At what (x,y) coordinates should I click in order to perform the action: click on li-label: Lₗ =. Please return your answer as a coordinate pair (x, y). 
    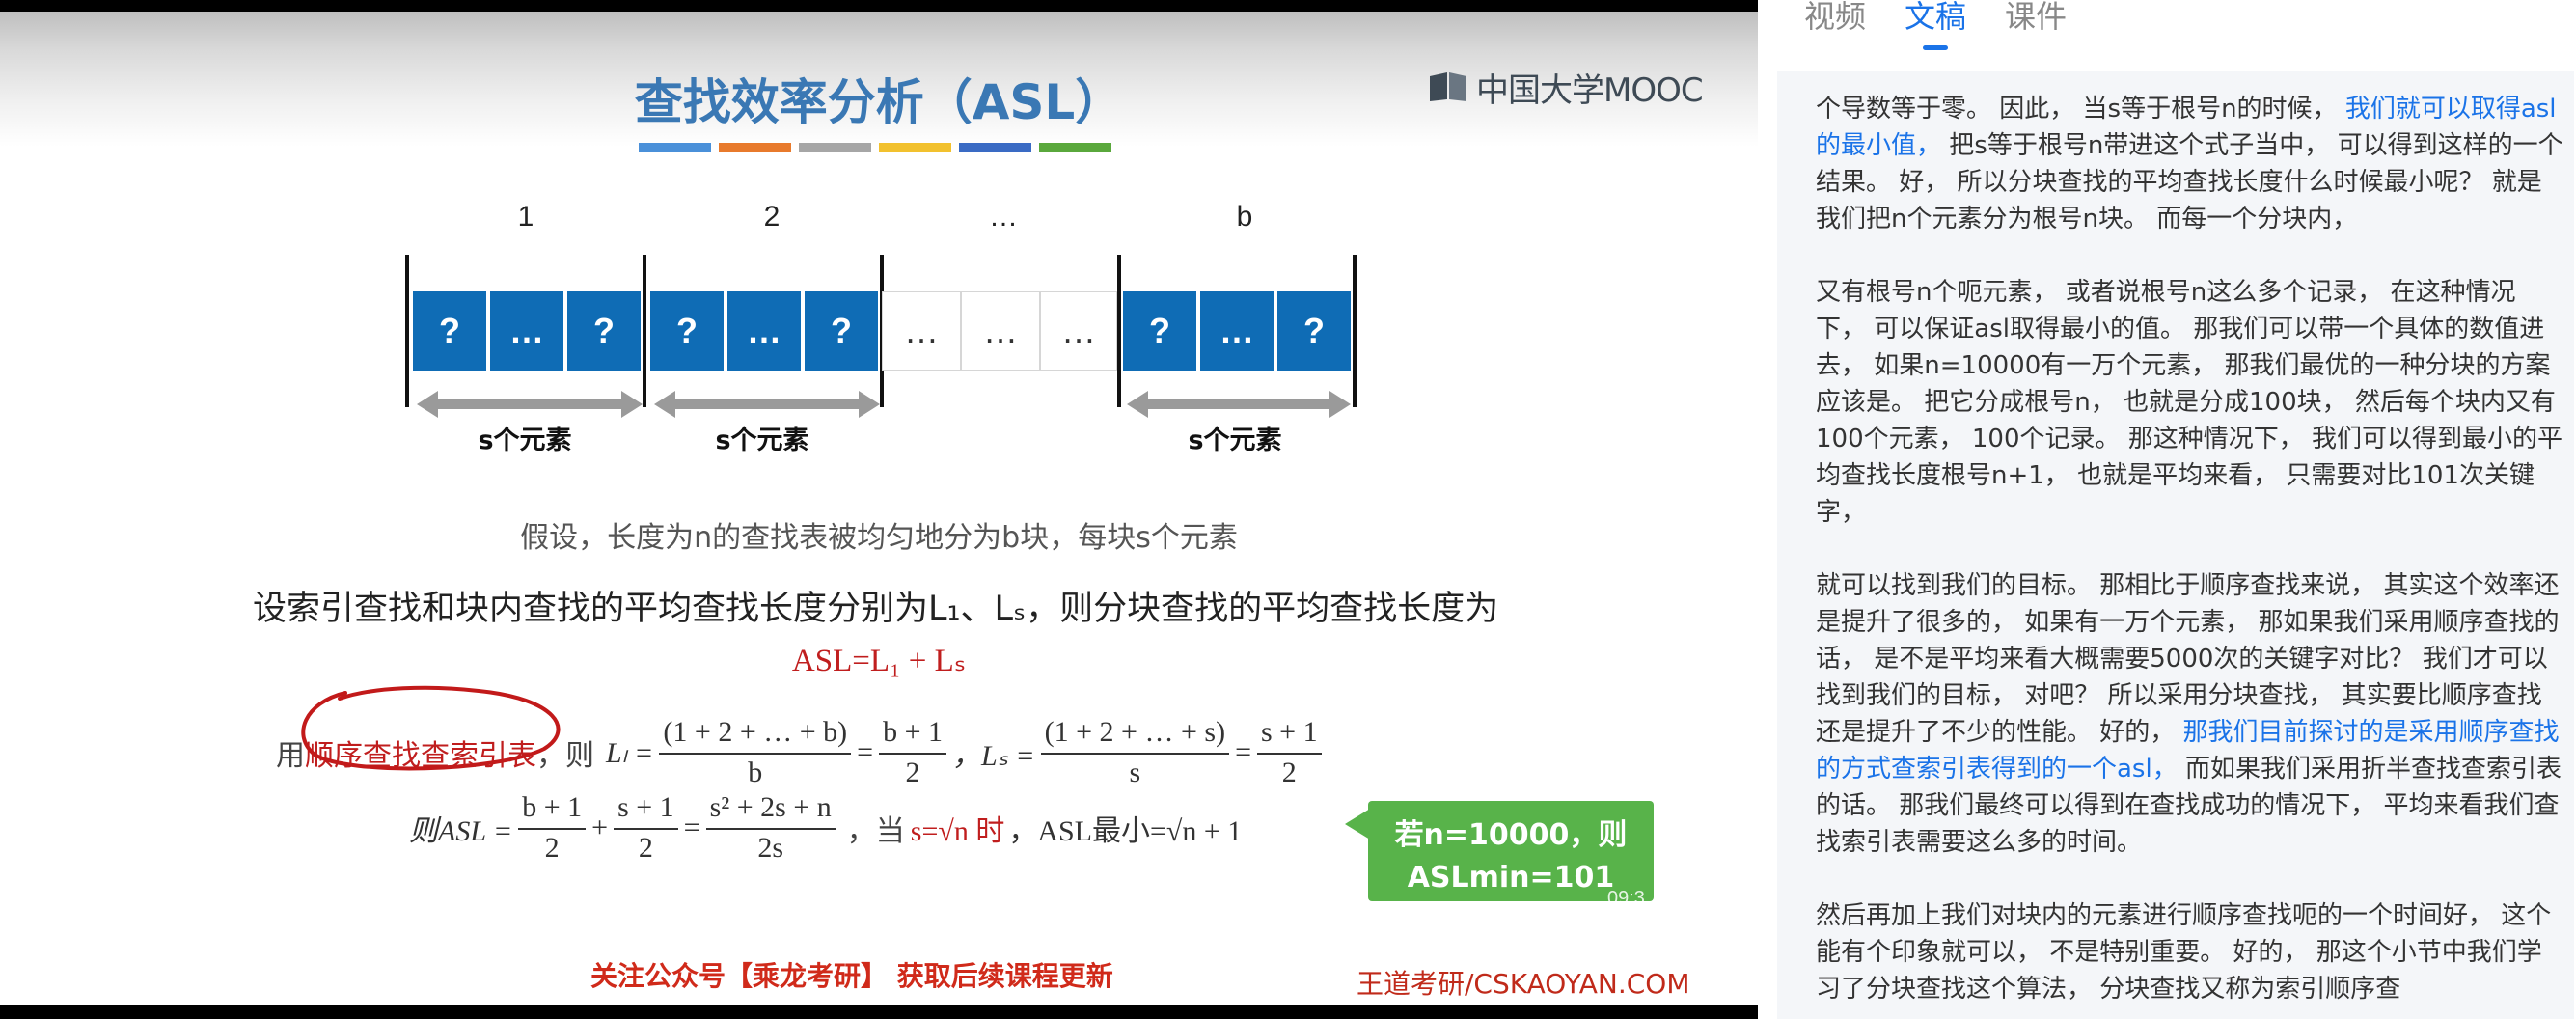
    Looking at the image, I should click on (630, 752).